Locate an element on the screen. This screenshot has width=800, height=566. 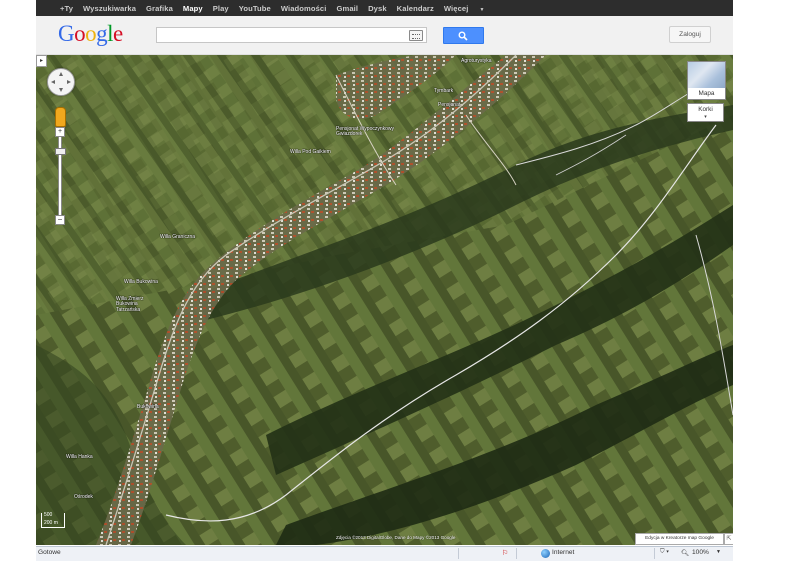
search-header: Google Zaloguj is located at coordinates (384, 35).